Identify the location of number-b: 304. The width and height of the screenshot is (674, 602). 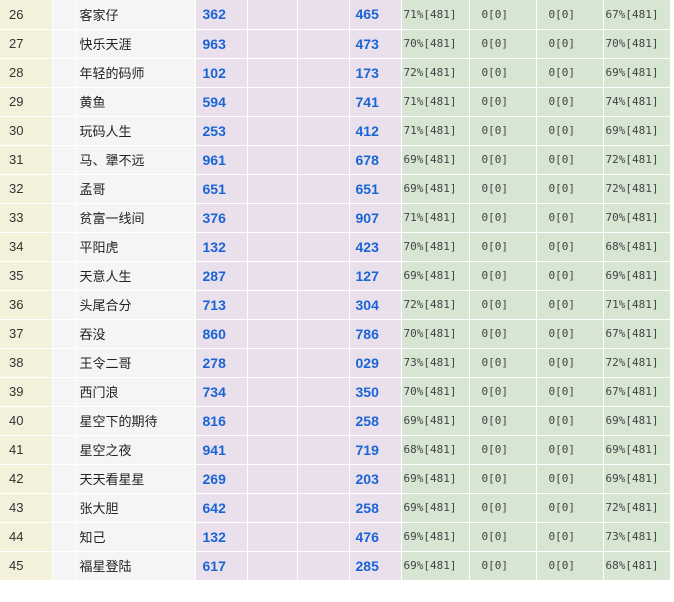
(375, 305).